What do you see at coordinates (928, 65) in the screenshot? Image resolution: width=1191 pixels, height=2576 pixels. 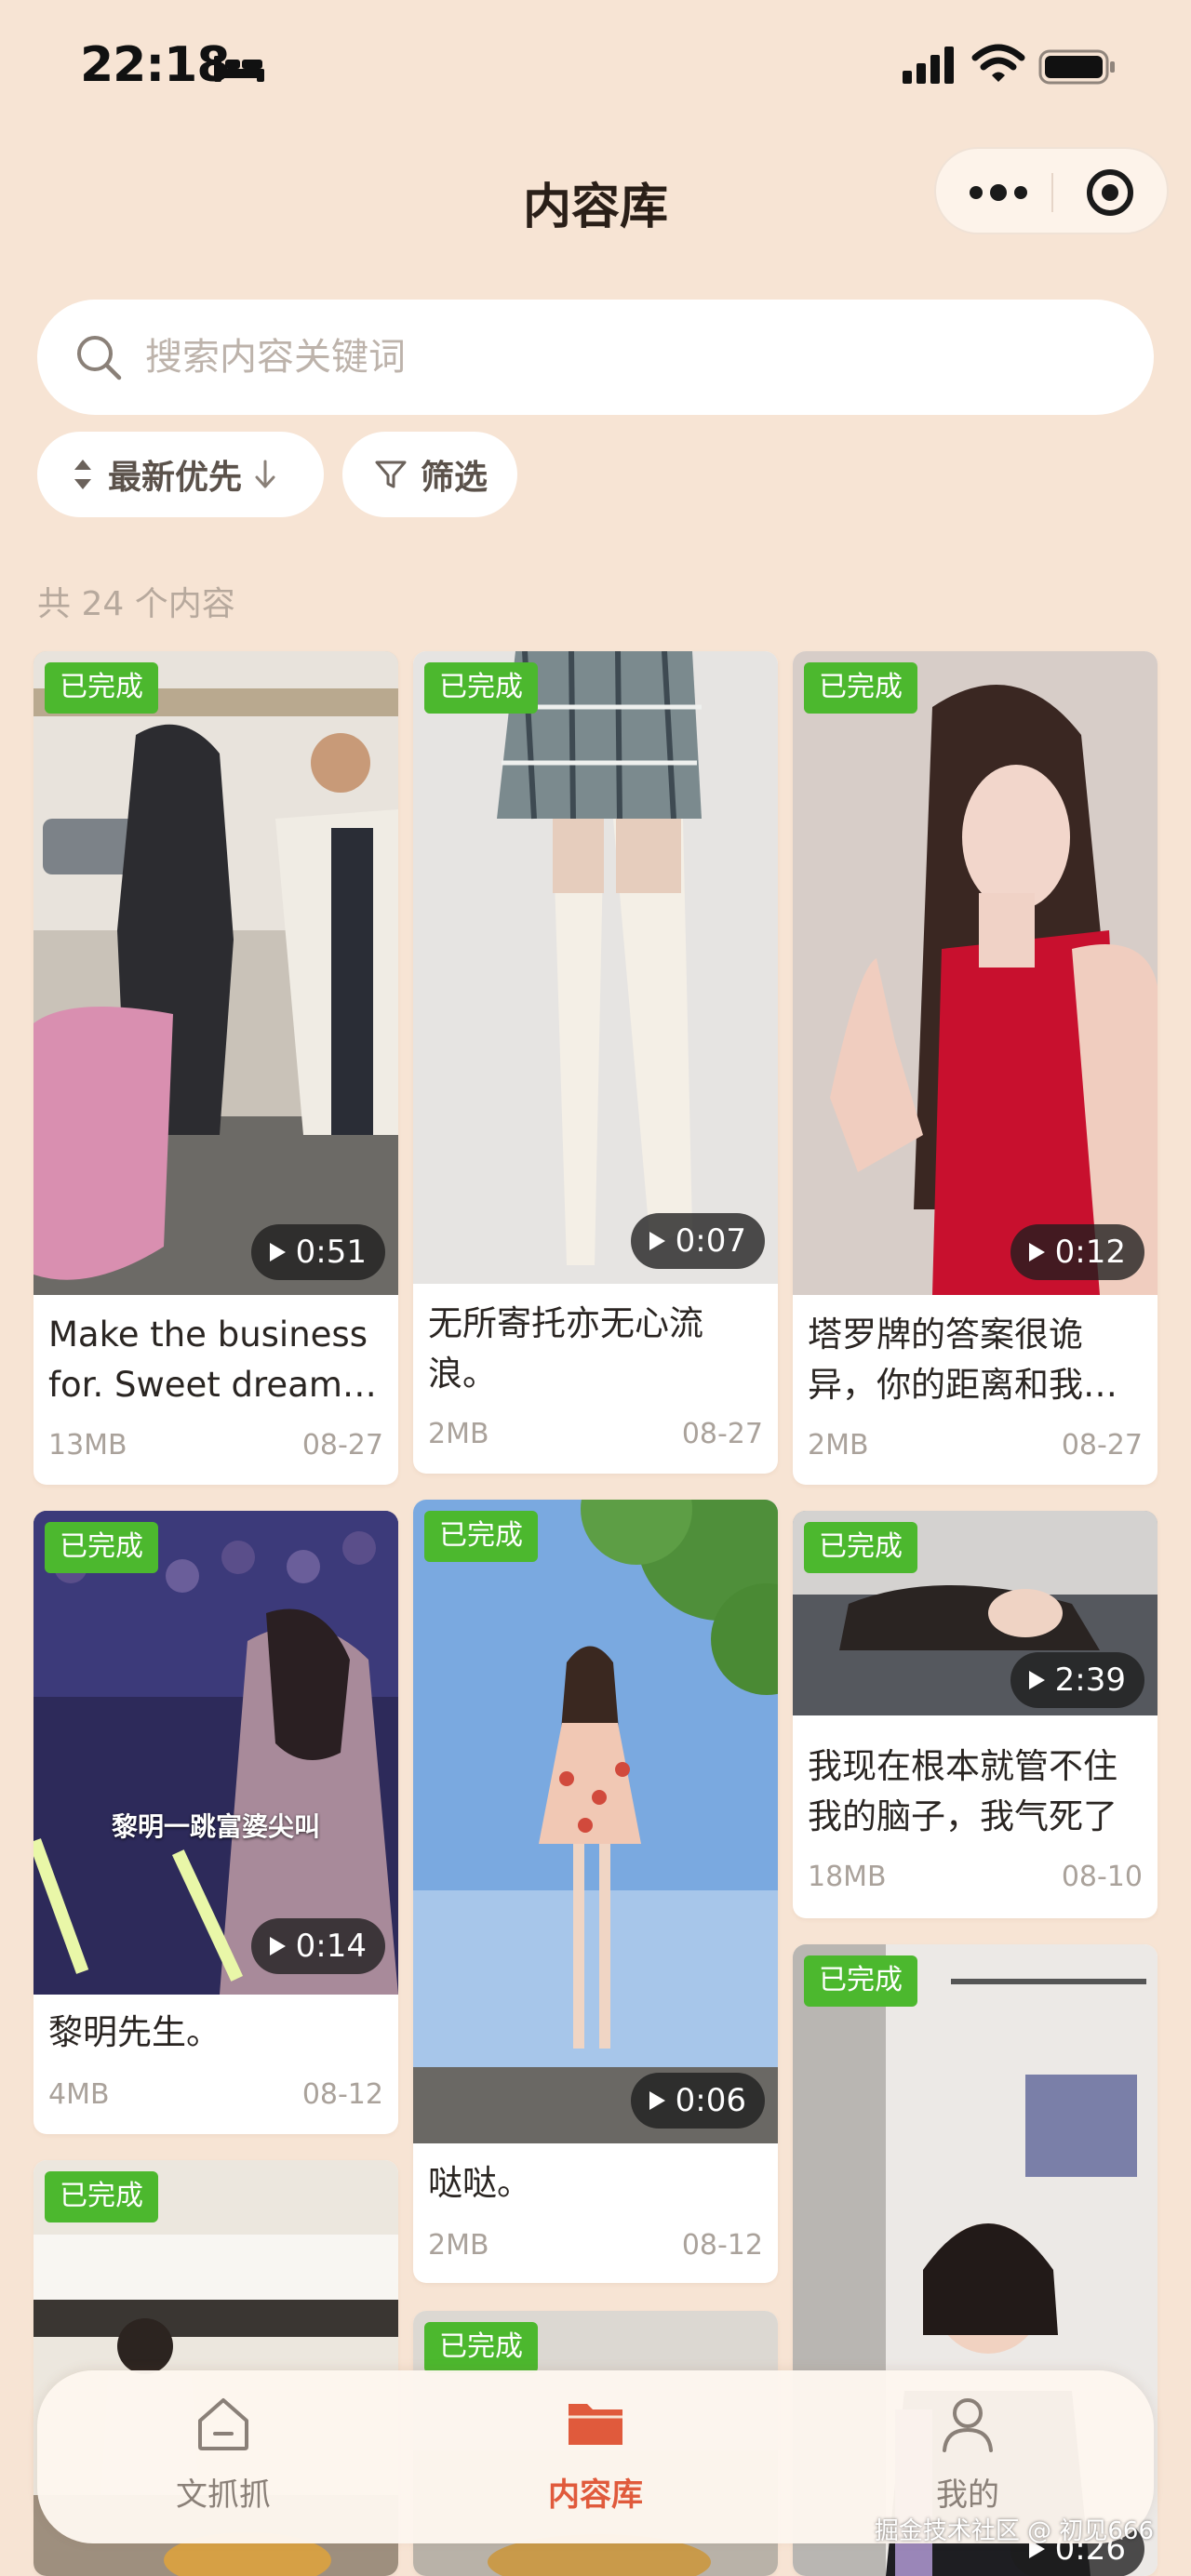 I see `signal-icon` at bounding box center [928, 65].